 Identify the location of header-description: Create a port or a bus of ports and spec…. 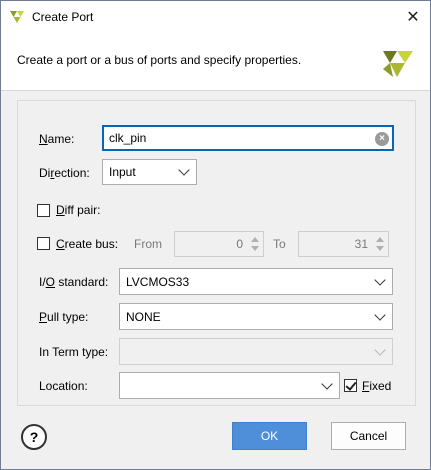
(159, 60).